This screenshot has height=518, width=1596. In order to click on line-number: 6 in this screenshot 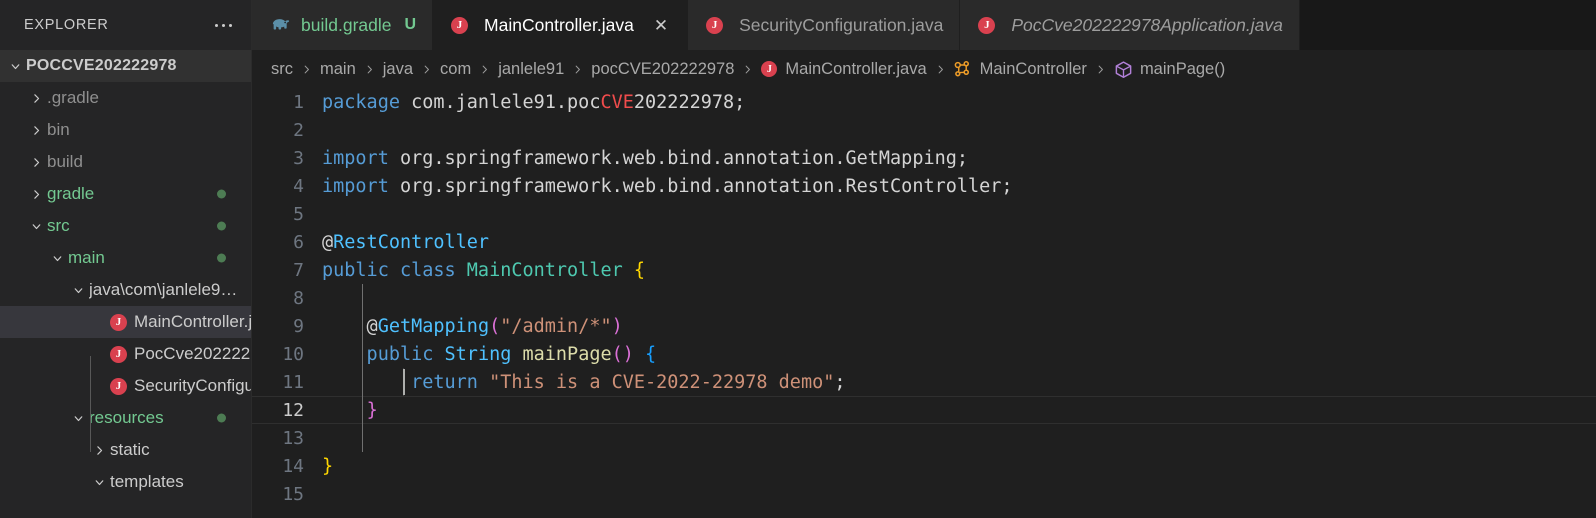, I will do `click(298, 242)`.